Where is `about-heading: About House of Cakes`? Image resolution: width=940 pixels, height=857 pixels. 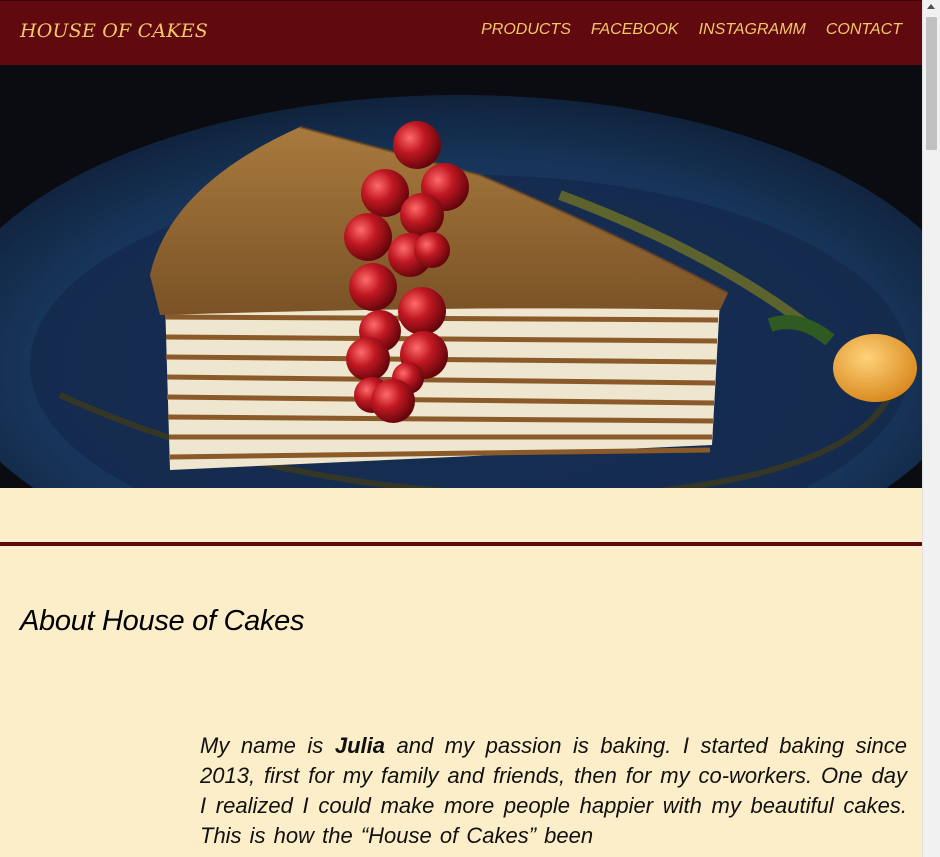
about-heading: About House of Cakes is located at coordinates (162, 621).